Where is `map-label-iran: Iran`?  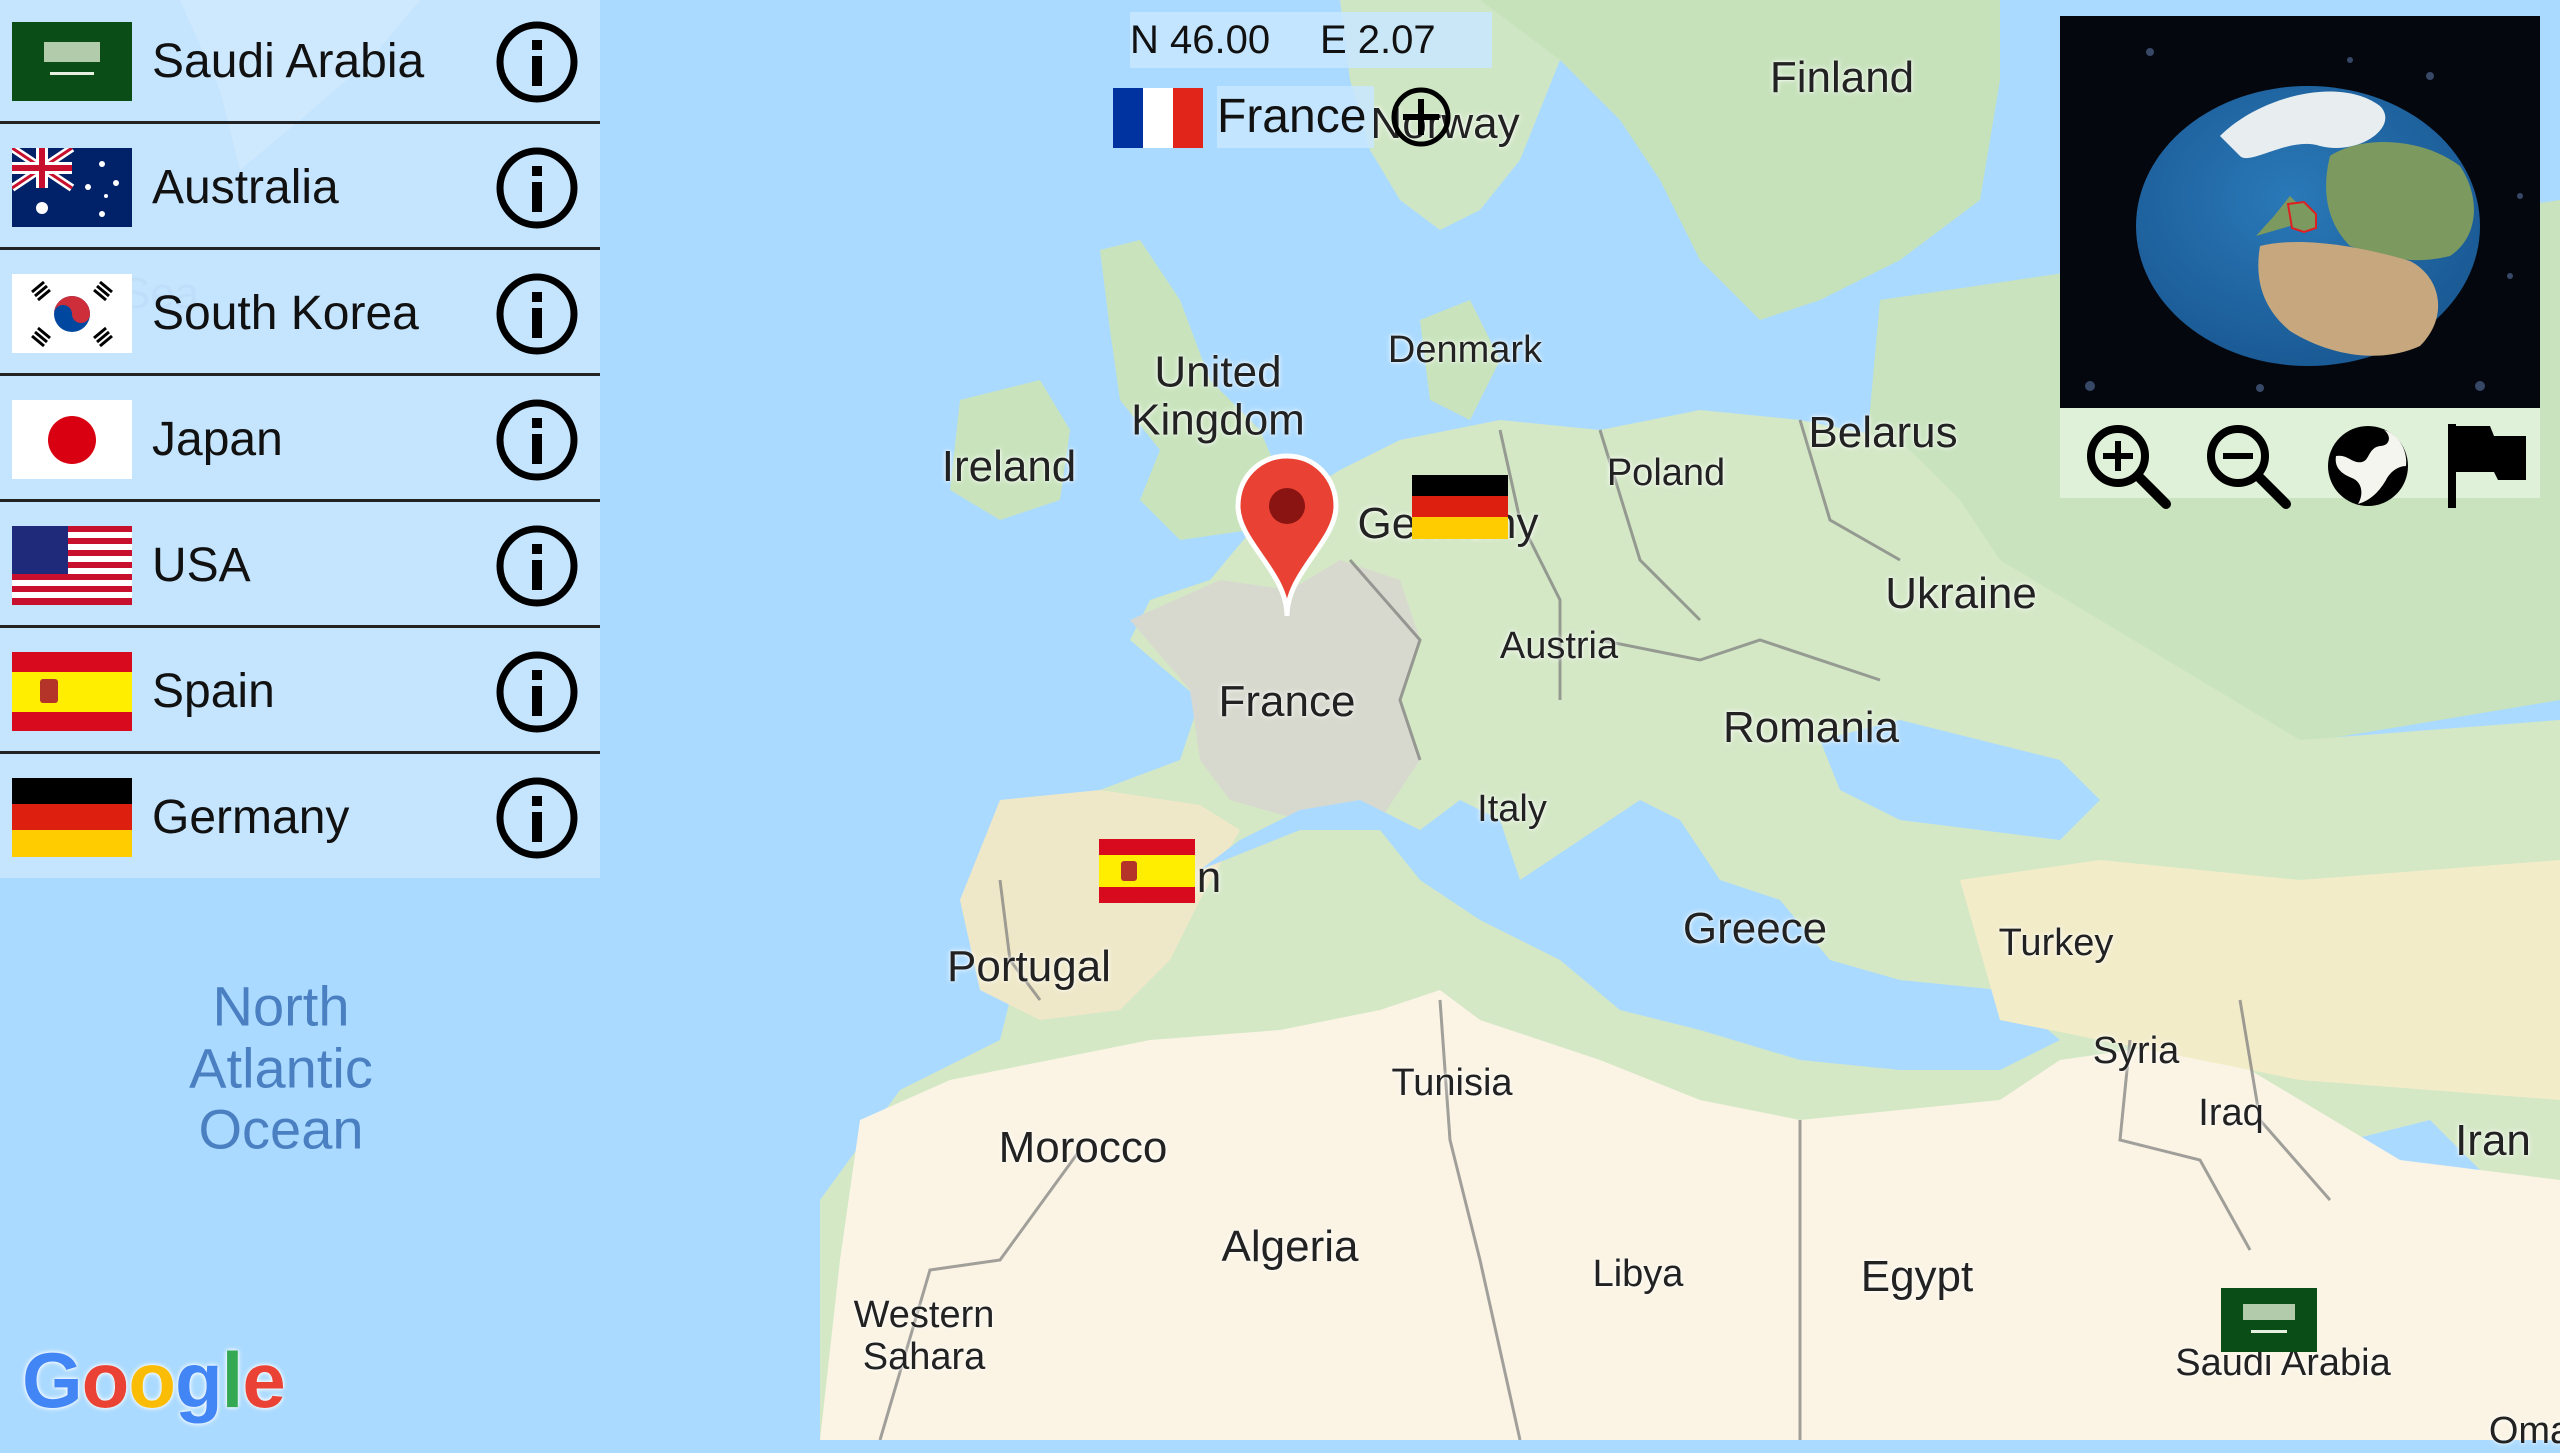 map-label-iran: Iran is located at coordinates (2493, 1140).